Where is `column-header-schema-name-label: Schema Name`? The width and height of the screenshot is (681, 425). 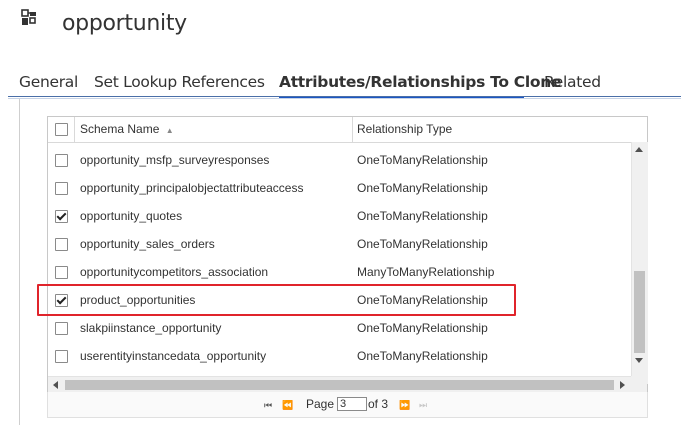
column-header-schema-name-label: Schema Name is located at coordinates (120, 129).